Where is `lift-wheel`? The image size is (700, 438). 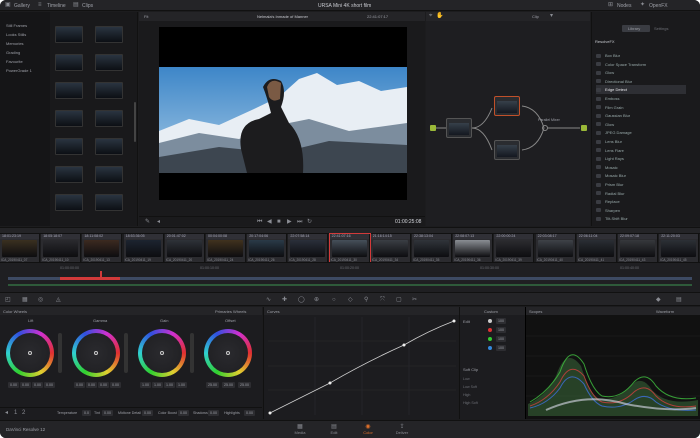 lift-wheel is located at coordinates (30, 353).